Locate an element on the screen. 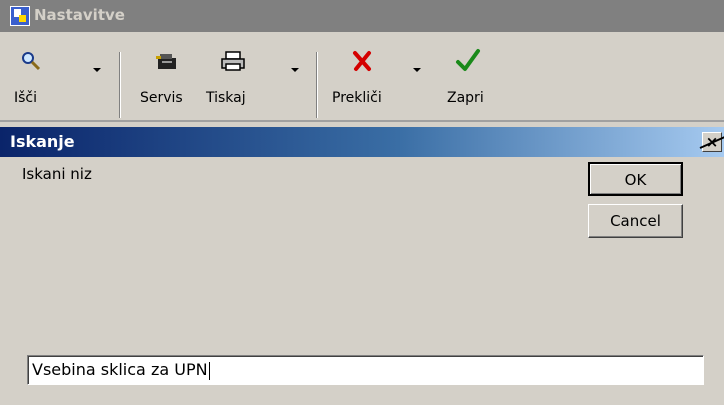 This screenshot has height=405, width=724. search-prompt-label: Iskani niz is located at coordinates (57, 174).